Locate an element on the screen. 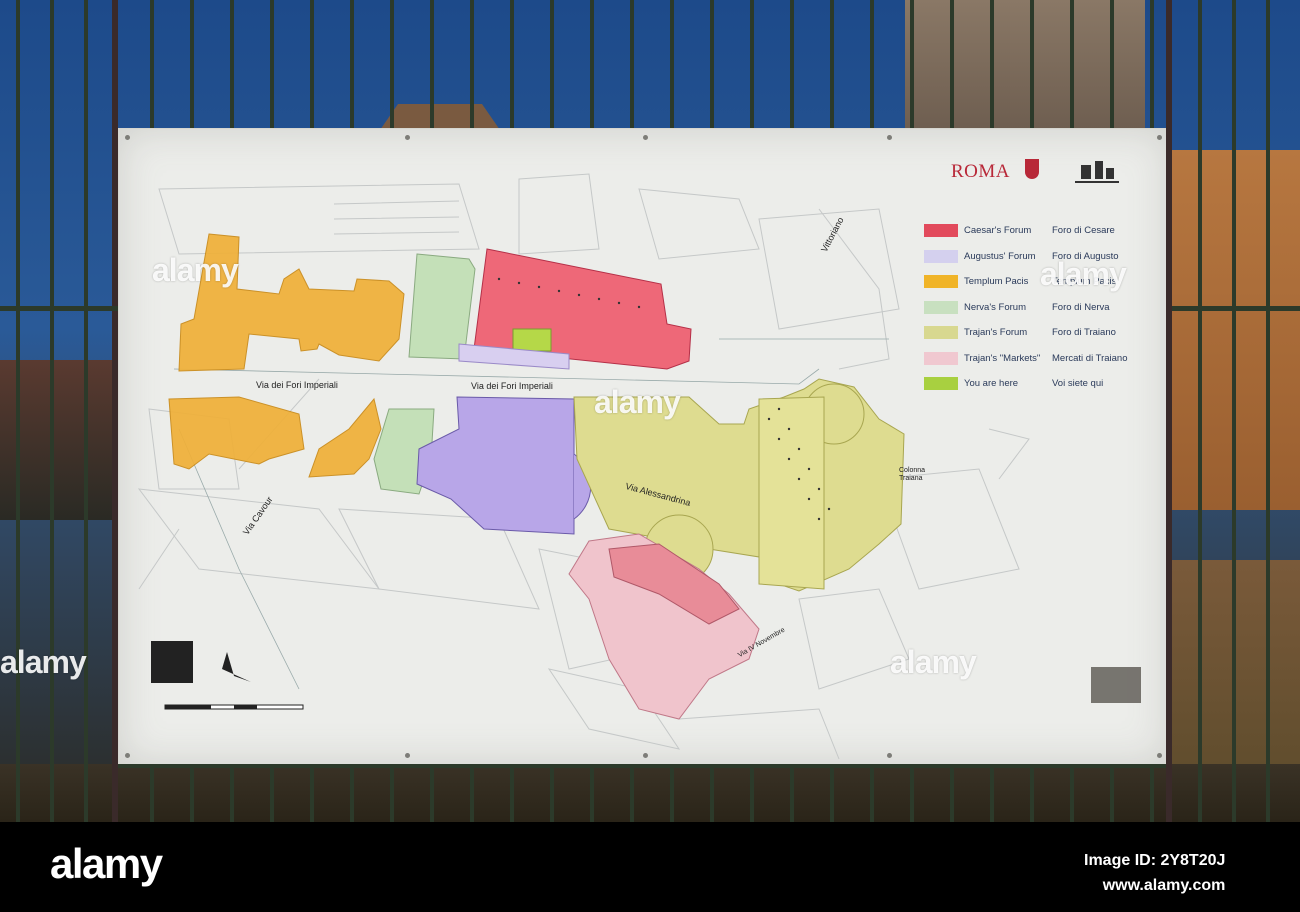 This screenshot has height=912, width=1300. footer-logo: alamy is located at coordinates (106, 863).